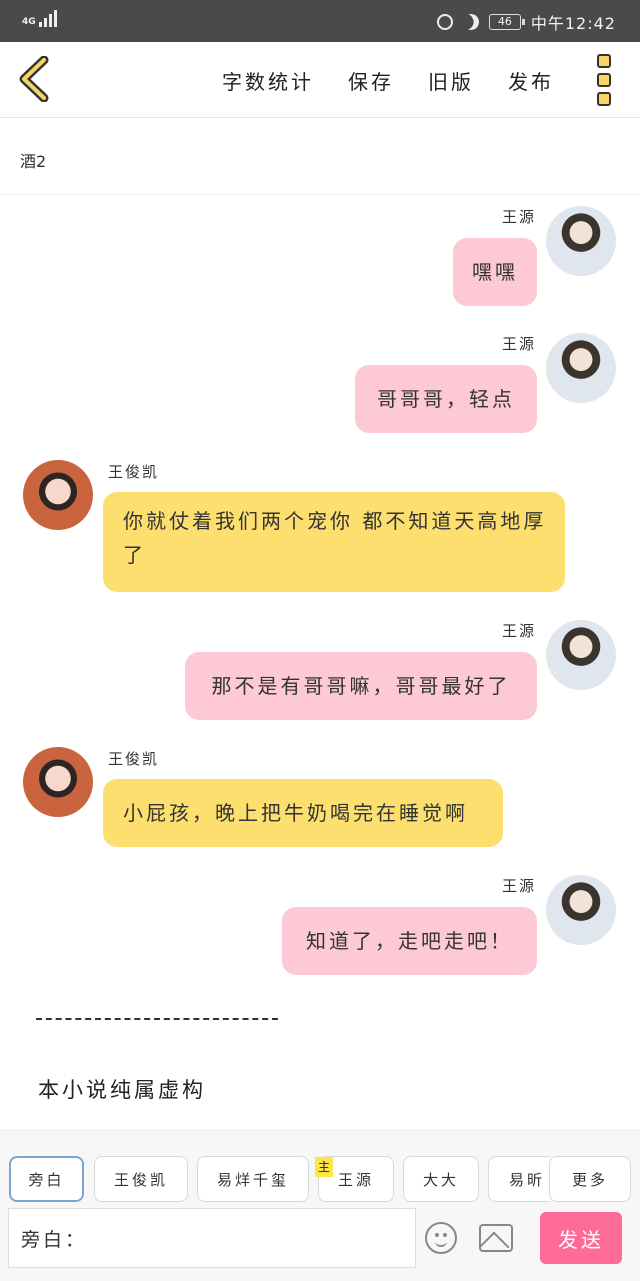  Describe the element at coordinates (34, 79) in the screenshot. I see `back-arrow-icon` at that location.